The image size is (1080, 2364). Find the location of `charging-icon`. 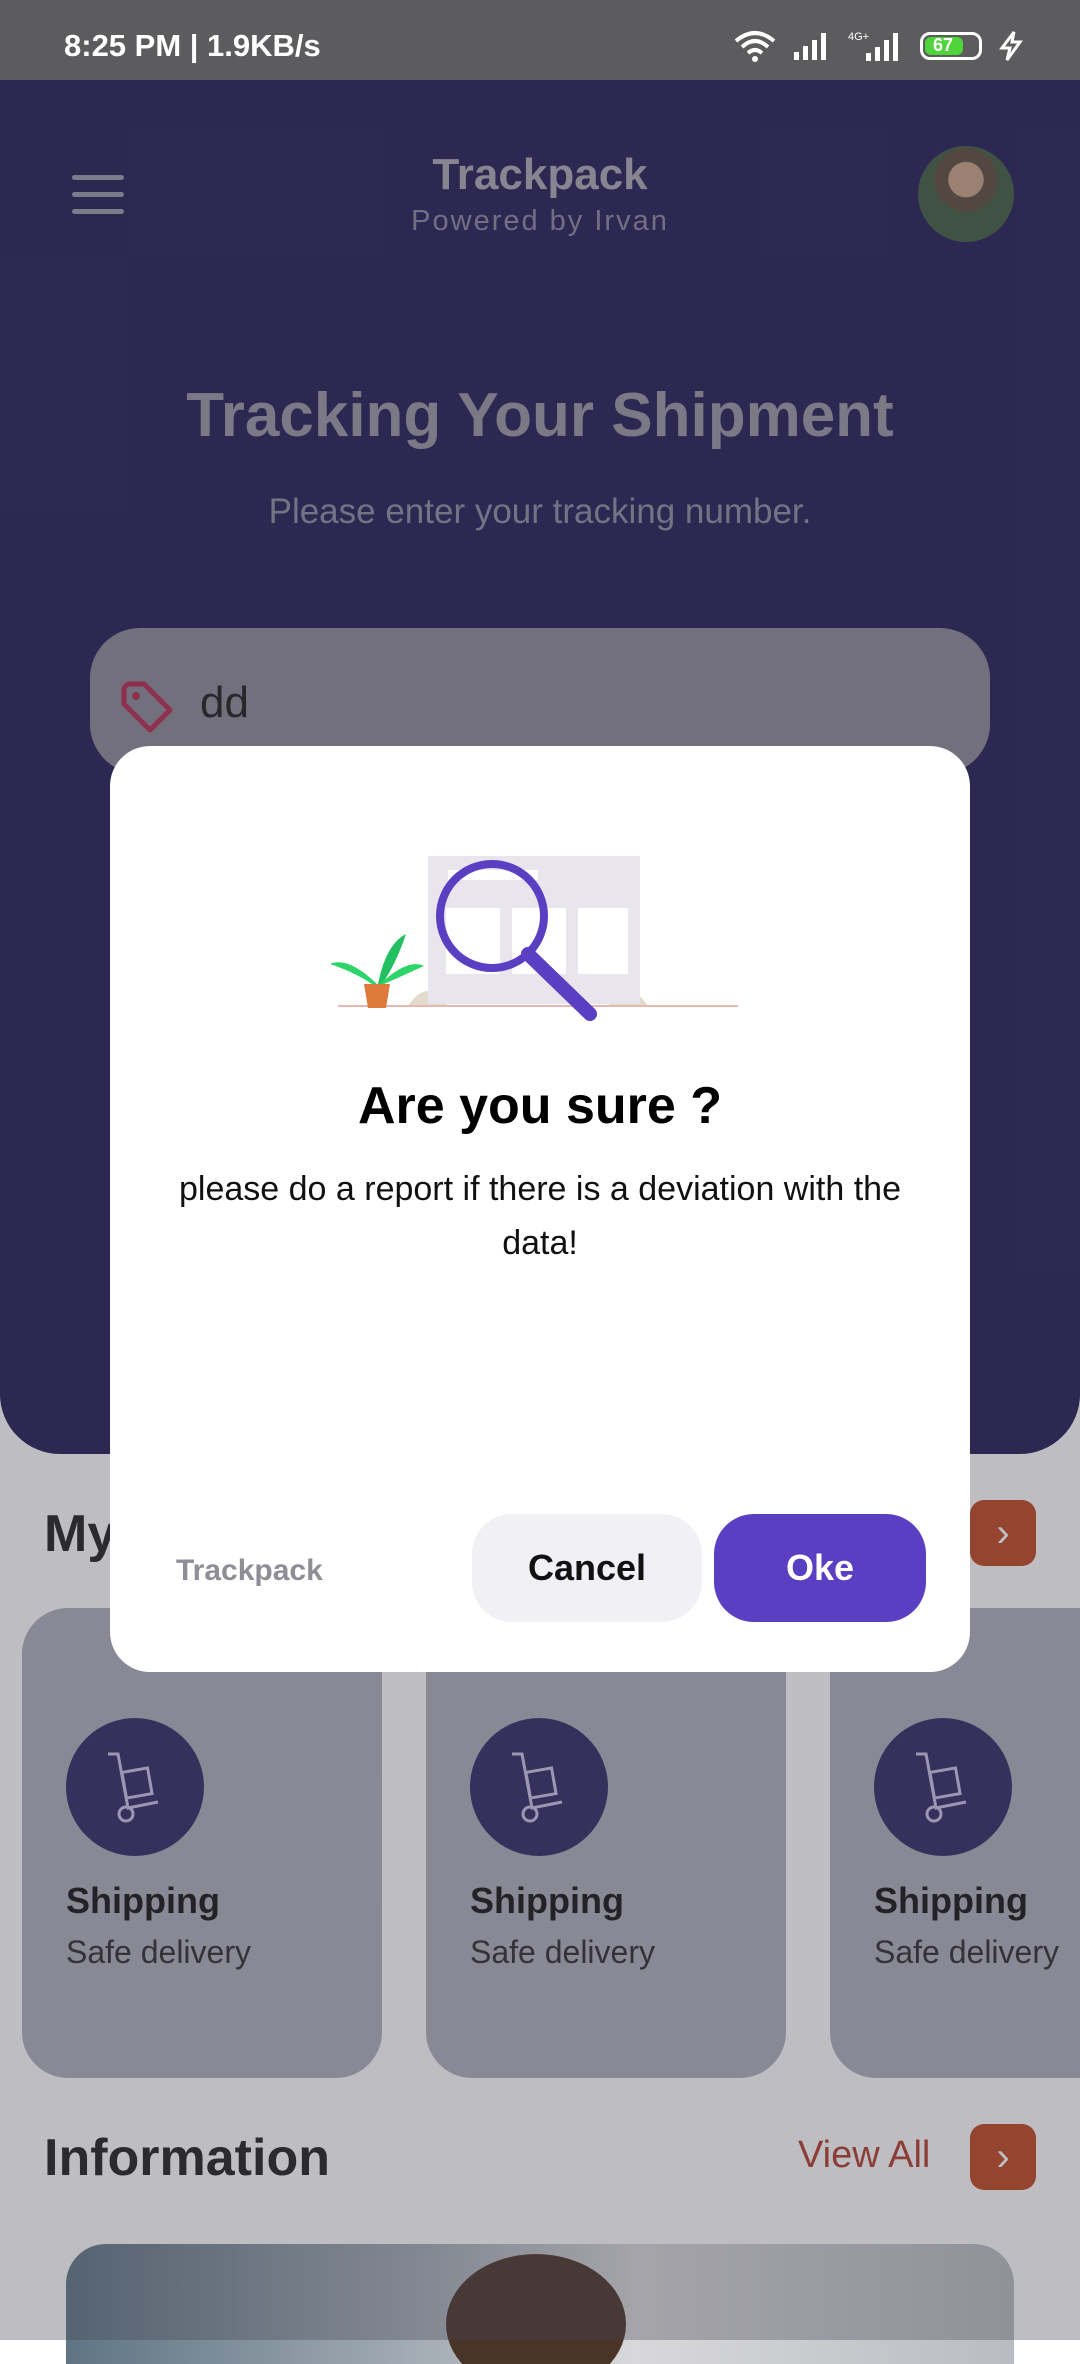

charging-icon is located at coordinates (1011, 46).